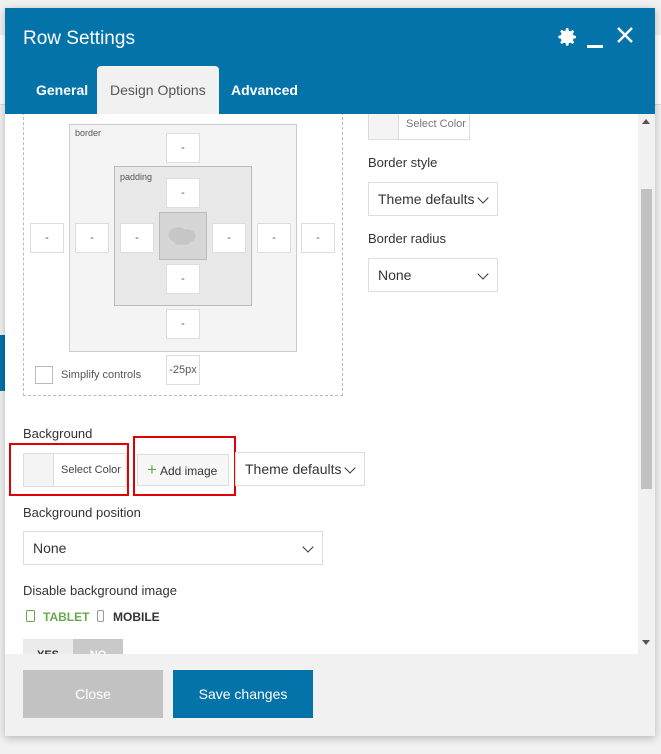 This screenshot has width=661, height=754. Describe the element at coordinates (330, 695) in the screenshot. I see `modal-footer: Close Save changes` at that location.